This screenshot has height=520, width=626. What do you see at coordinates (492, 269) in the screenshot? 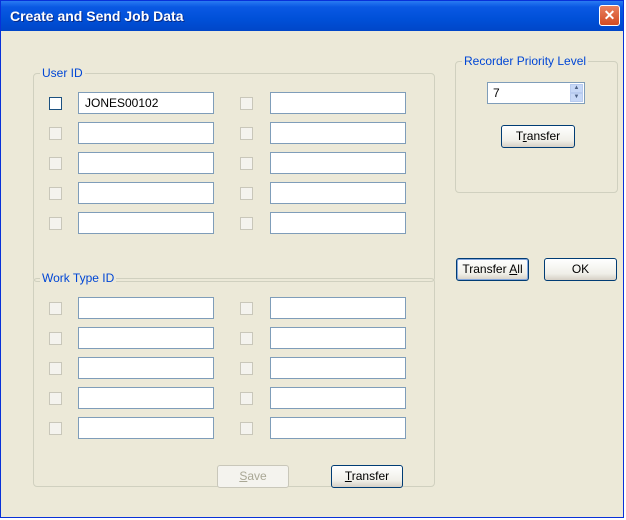
I see `transfer-all-button: Transfer All` at bounding box center [492, 269].